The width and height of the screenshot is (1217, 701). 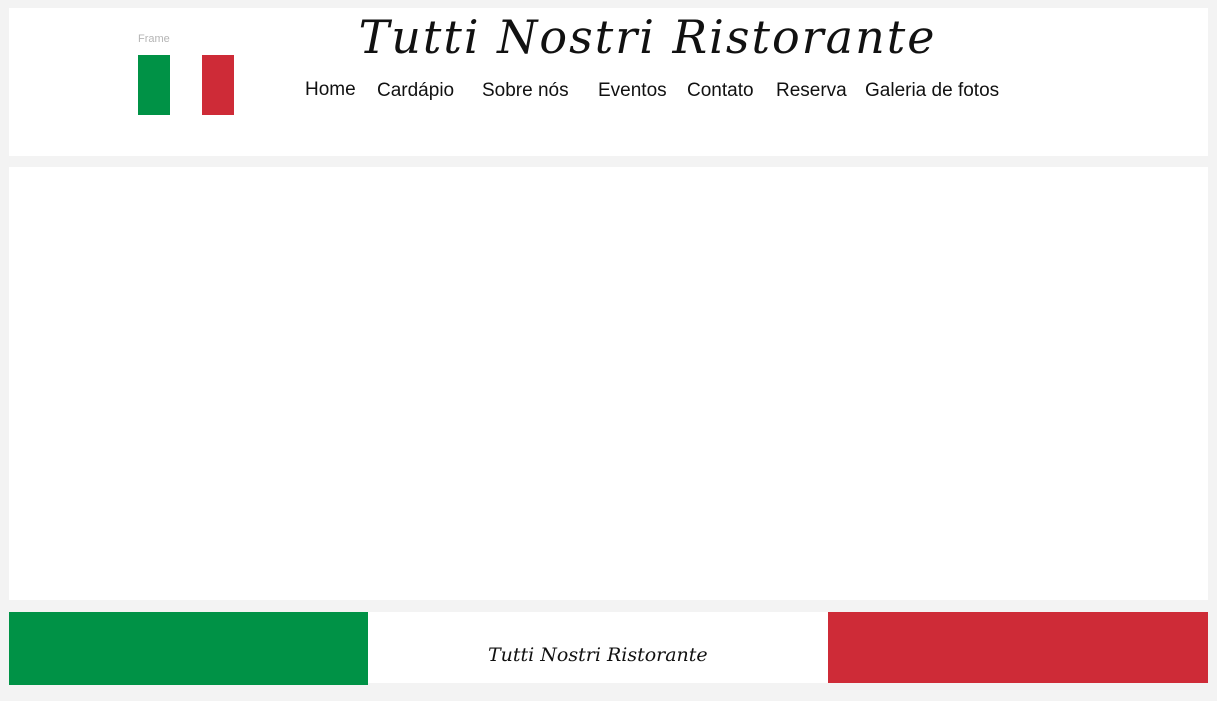 I want to click on footer-title: Tutti Nostri Ristorante, so click(x=598, y=655).